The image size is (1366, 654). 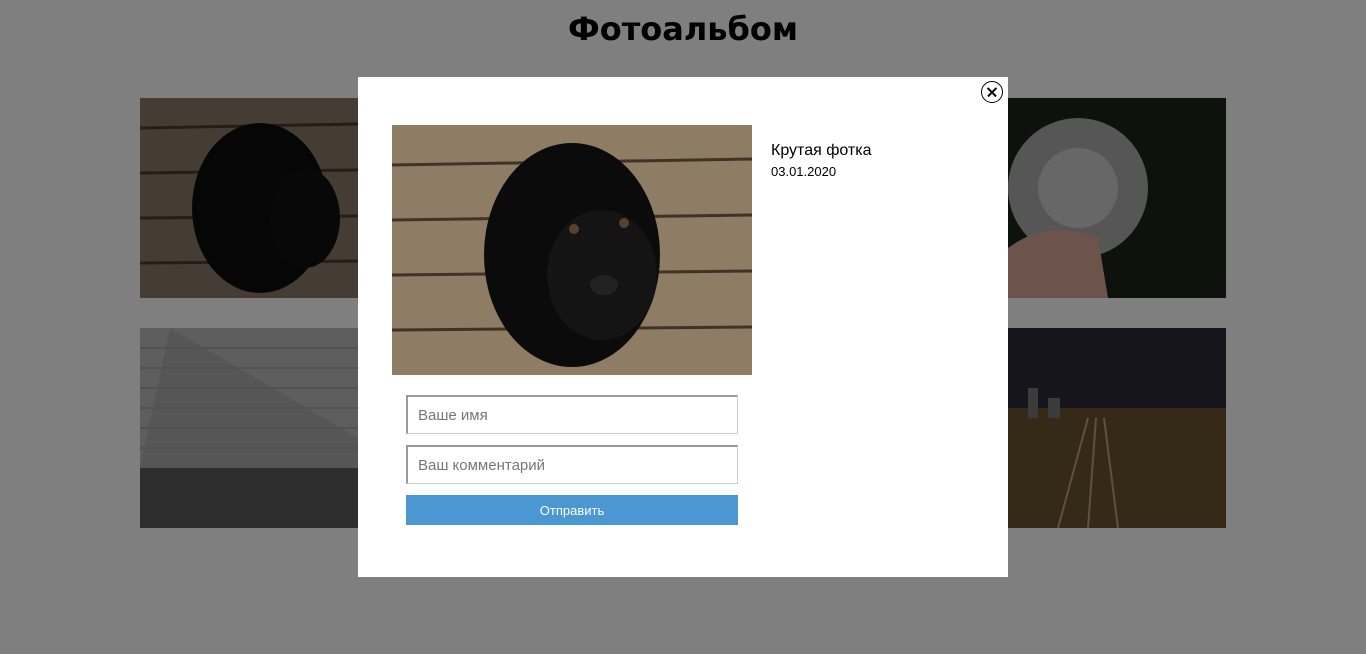 What do you see at coordinates (572, 464) in the screenshot?
I see `comment-input` at bounding box center [572, 464].